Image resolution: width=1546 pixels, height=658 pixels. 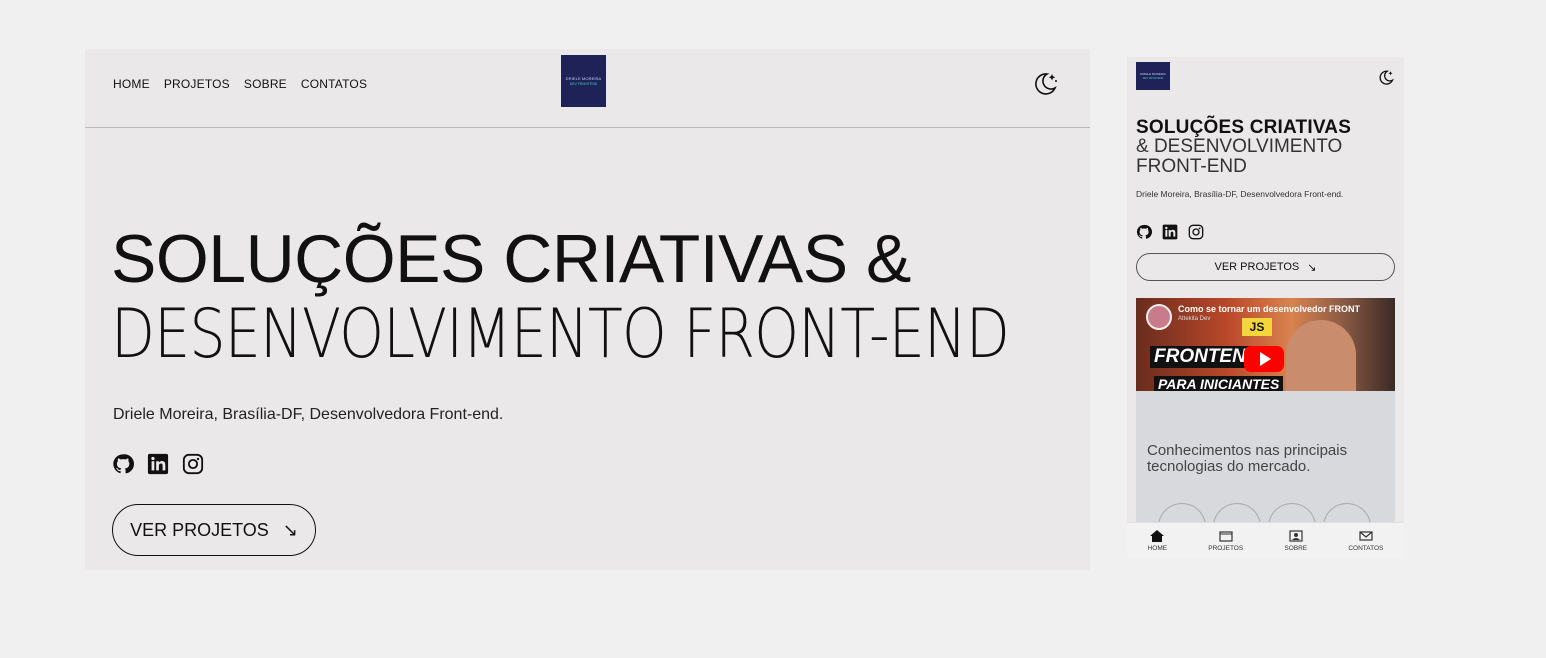 I want to click on tab-home-label: HOME, so click(x=1157, y=548).